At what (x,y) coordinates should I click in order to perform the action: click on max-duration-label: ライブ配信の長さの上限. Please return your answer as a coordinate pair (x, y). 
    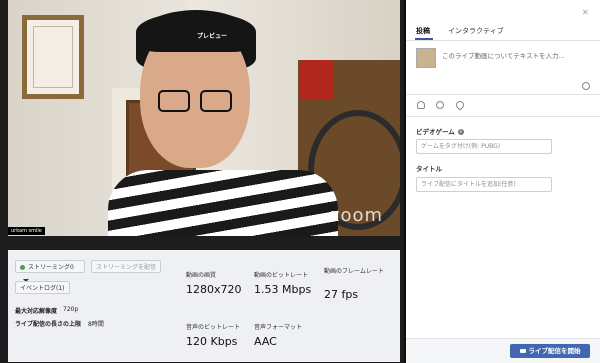
    Looking at the image, I should click on (48, 324).